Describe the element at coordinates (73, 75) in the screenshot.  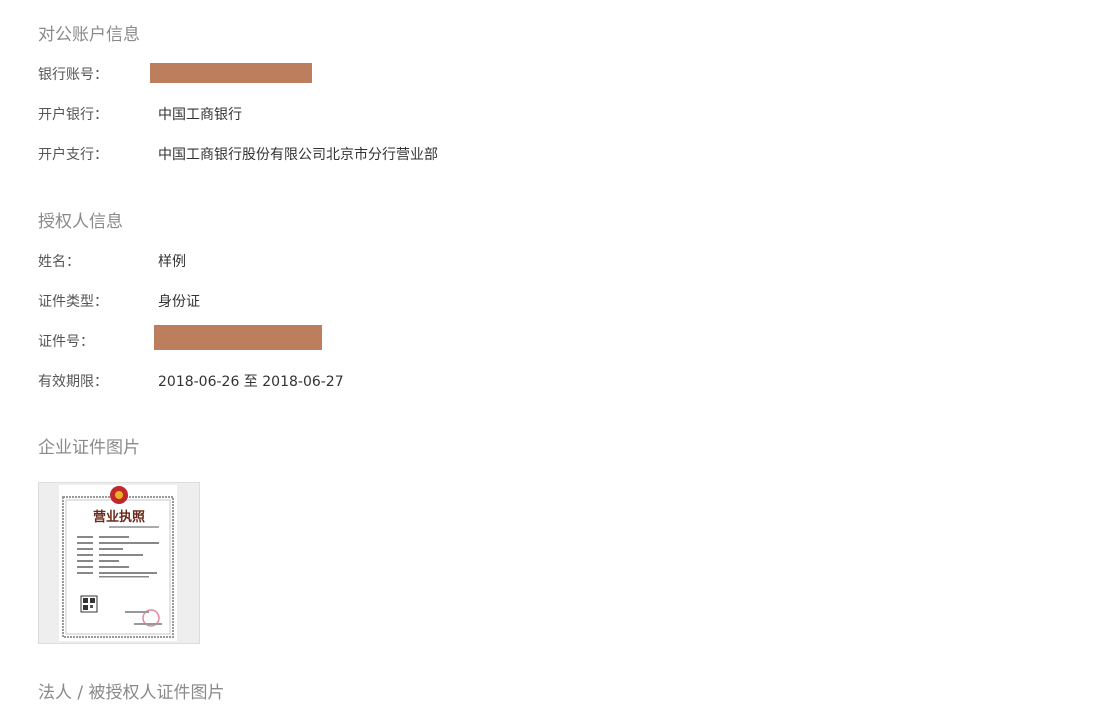
I see `label-bank-account: 银行账号：` at that location.